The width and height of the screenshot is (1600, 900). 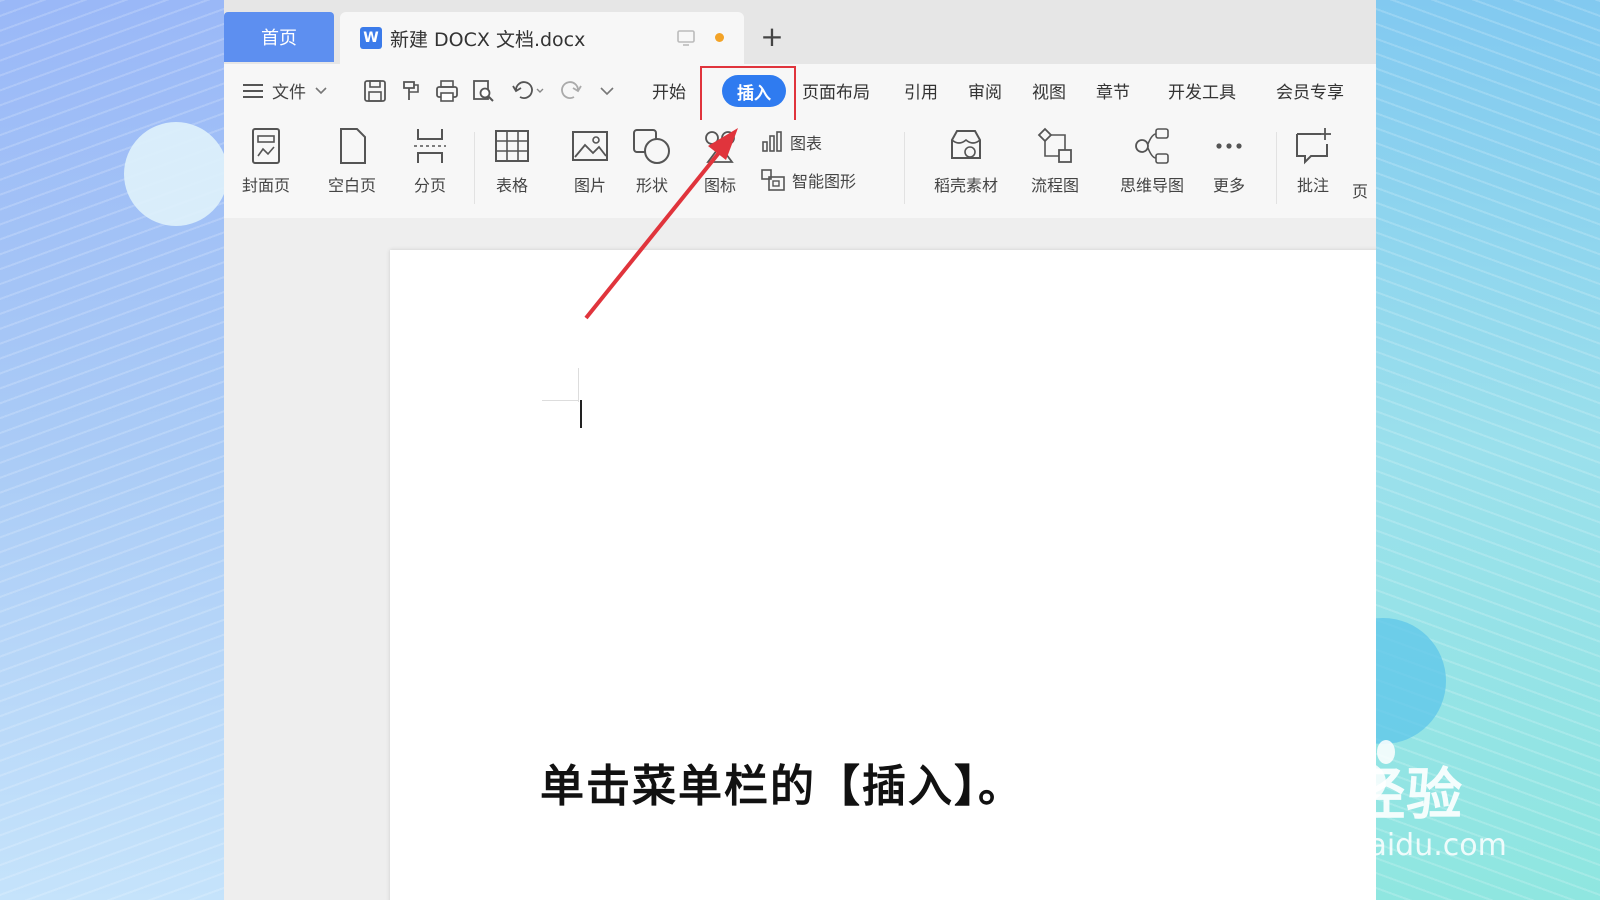 I want to click on page-break-label: 分页, so click(x=429, y=185).